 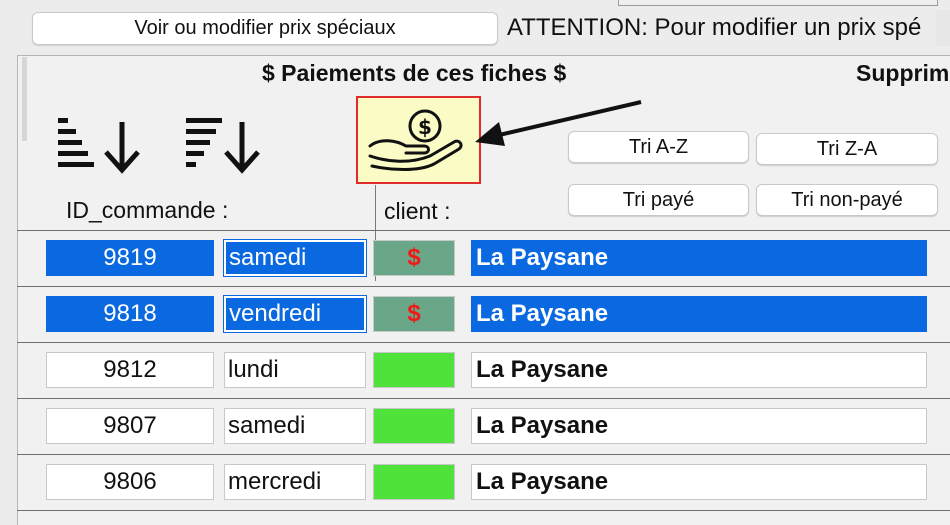 I want to click on sort-z-a-button: Tri Z-A, so click(x=847, y=149).